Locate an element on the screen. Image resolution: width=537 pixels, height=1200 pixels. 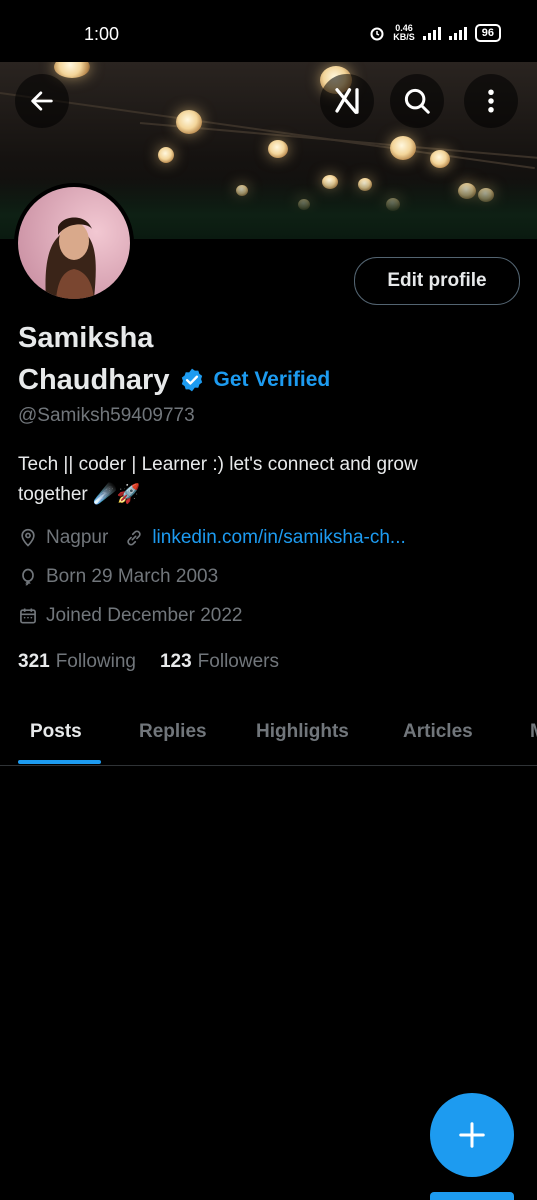
status-indicators: 0.46 KB/S 96 is located at coordinates (435, 33).